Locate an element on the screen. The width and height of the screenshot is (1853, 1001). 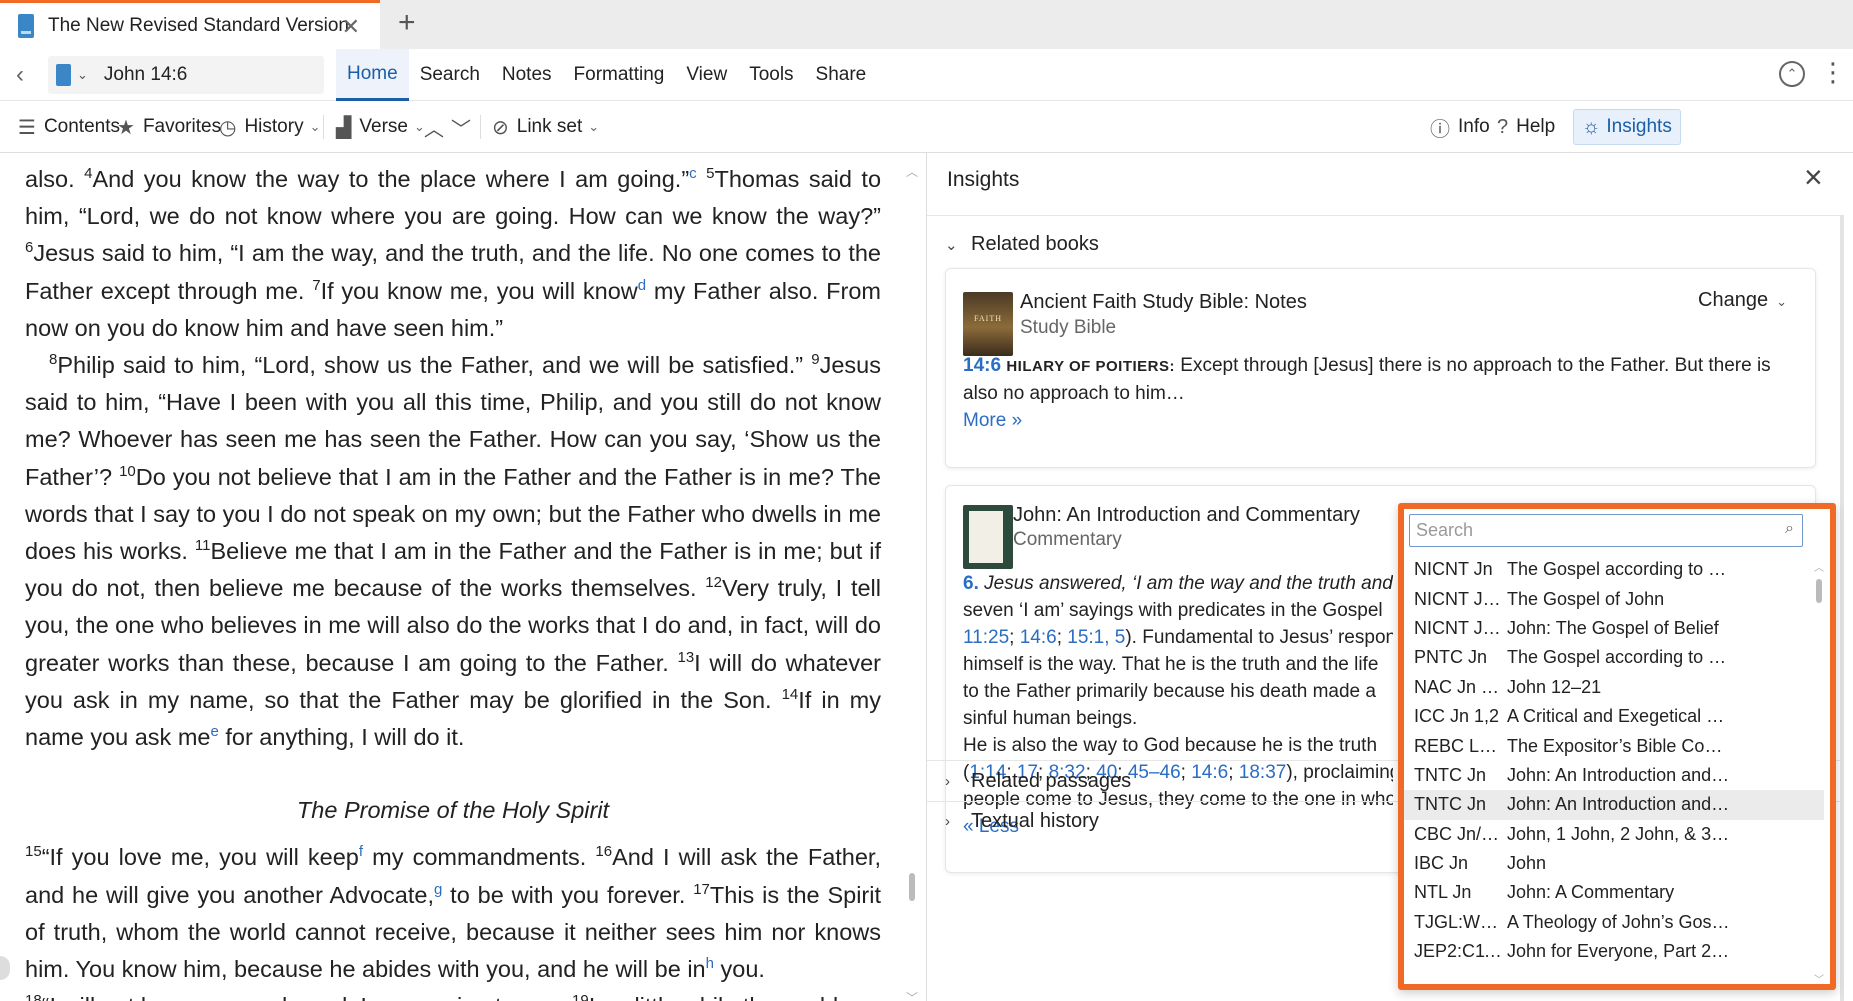
book-list-title: The Gospel of John is located at coordinates (1586, 598).